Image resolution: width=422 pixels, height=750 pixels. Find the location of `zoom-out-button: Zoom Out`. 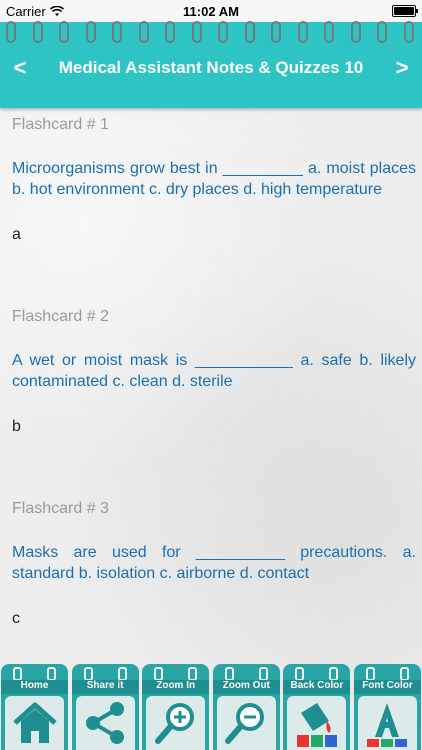

zoom-out-button: Zoom Out is located at coordinates (246, 707).